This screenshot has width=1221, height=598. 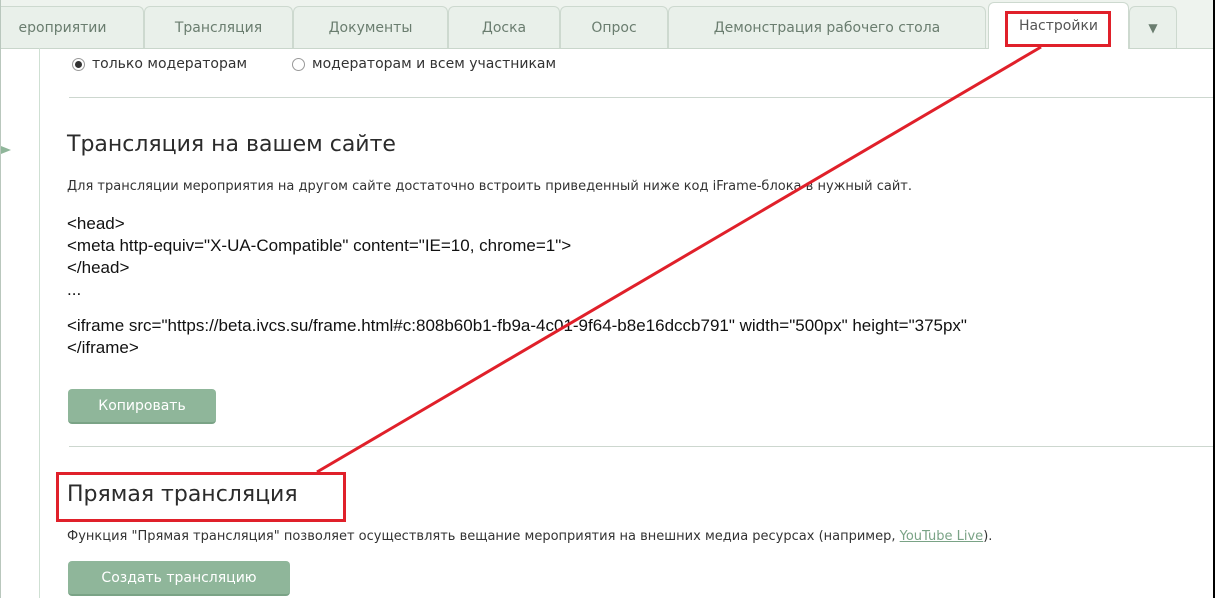 I want to click on window-edge, so click(x=1214, y=299).